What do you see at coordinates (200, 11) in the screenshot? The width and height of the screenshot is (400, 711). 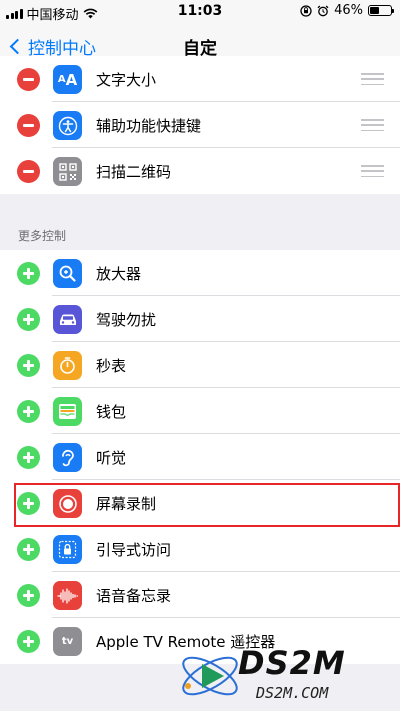 I see `status-bar: 中国移动 11:03 46%` at bounding box center [200, 11].